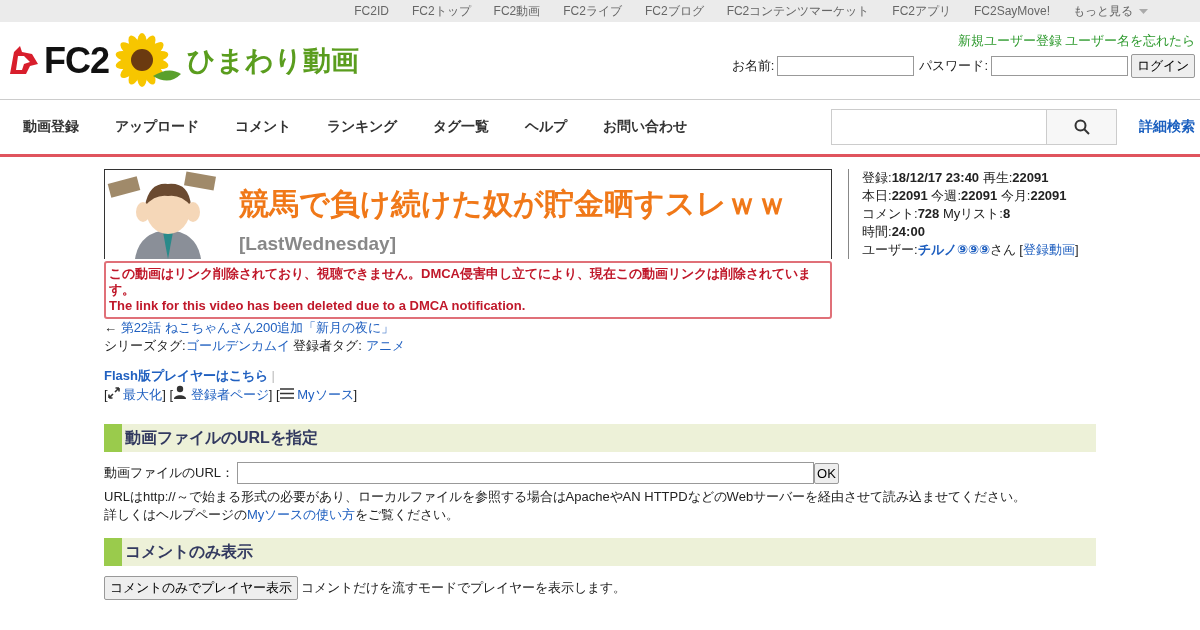 Image resolution: width=1200 pixels, height=630 pixels. I want to click on nav-item: タグ一覧, so click(461, 127).